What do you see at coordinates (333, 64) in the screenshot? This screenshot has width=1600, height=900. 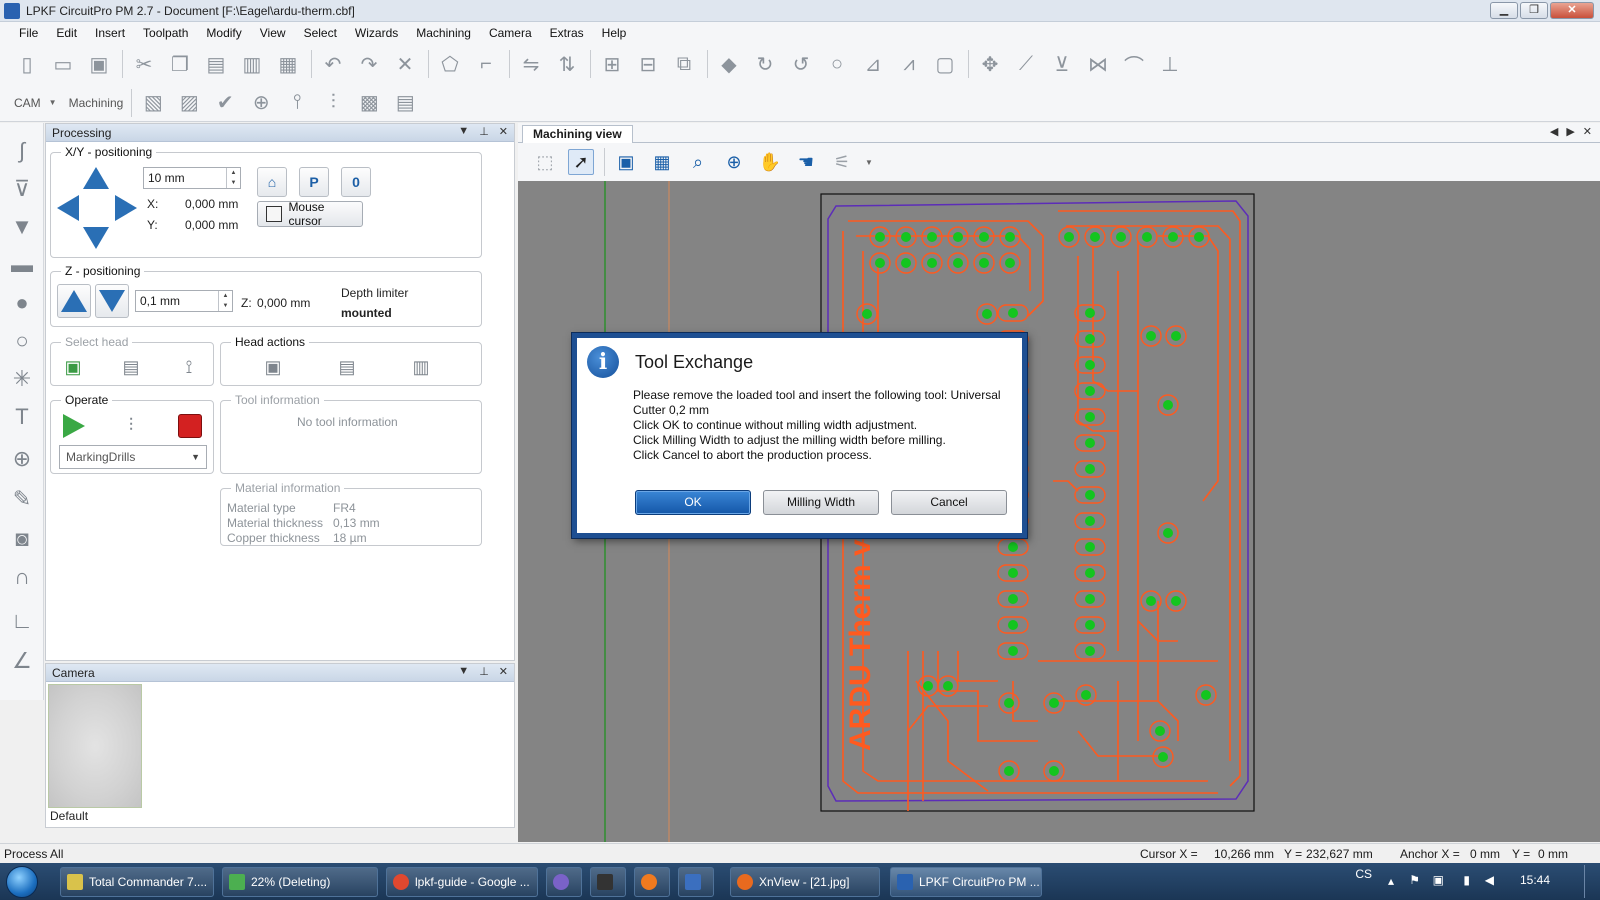 I see `undo-icon: ↶` at bounding box center [333, 64].